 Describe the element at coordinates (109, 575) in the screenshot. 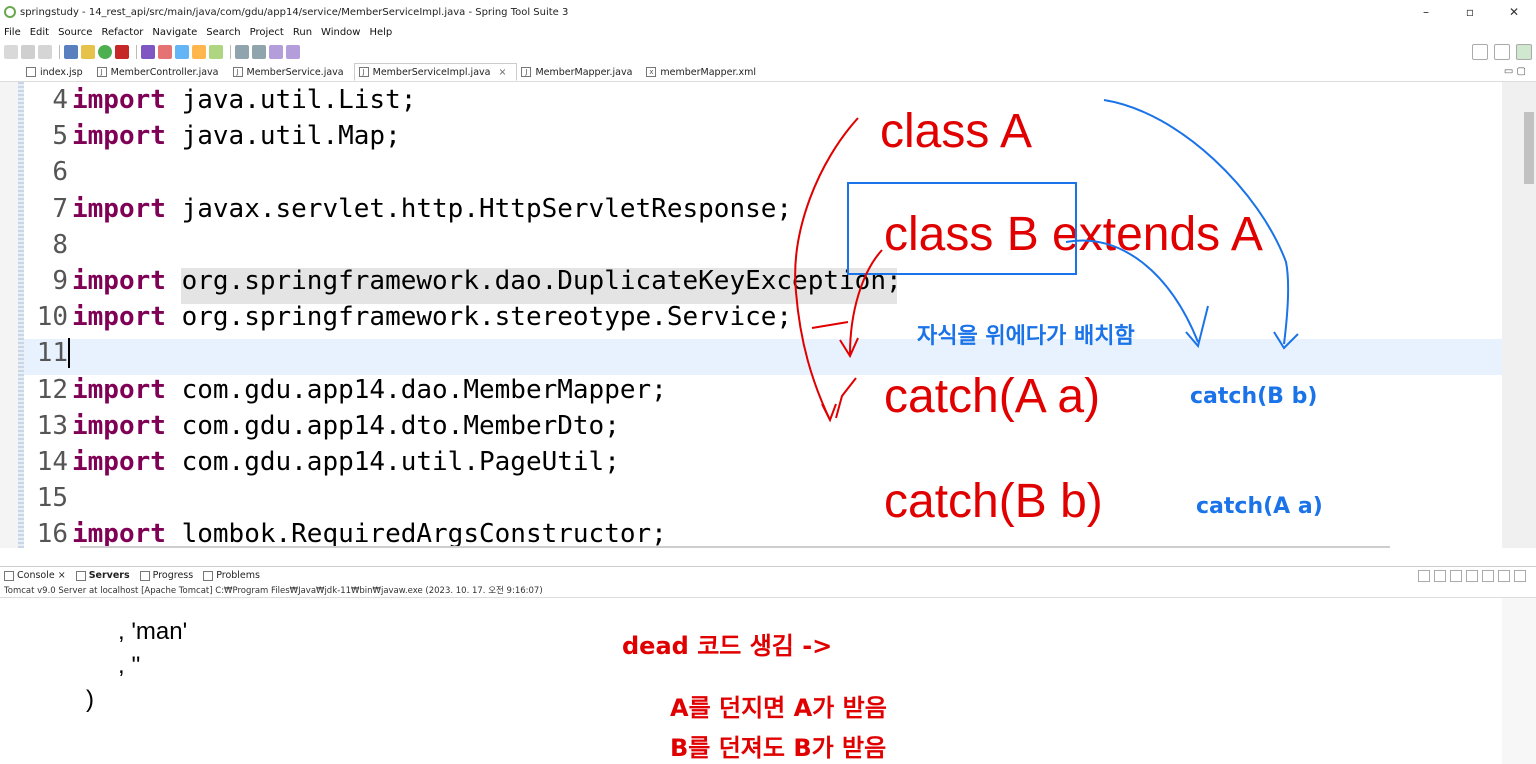

I see `tab-label: Servers` at that location.